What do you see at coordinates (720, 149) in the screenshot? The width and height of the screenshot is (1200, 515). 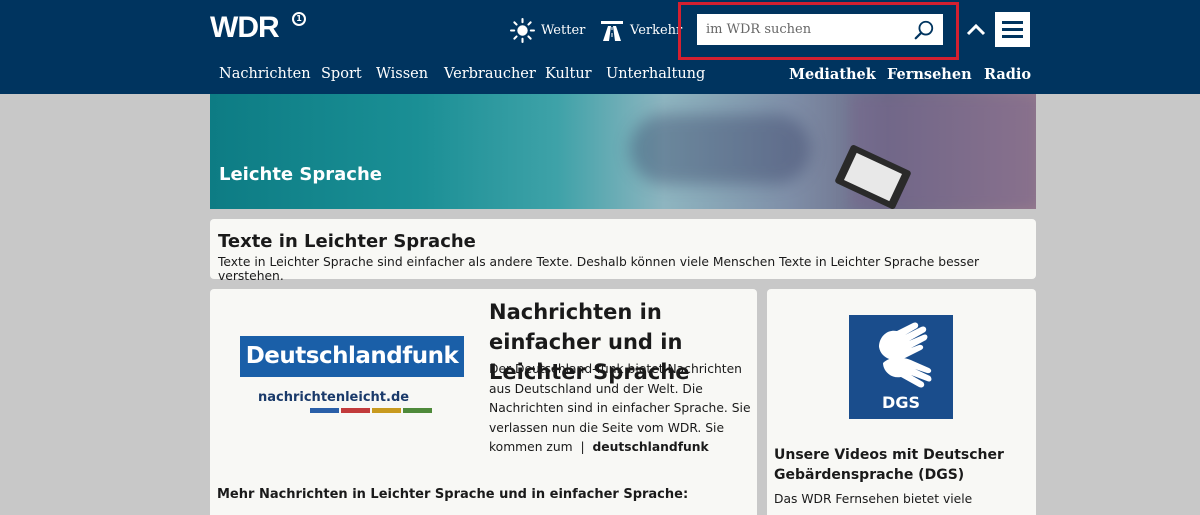 I see `hero-background` at bounding box center [720, 149].